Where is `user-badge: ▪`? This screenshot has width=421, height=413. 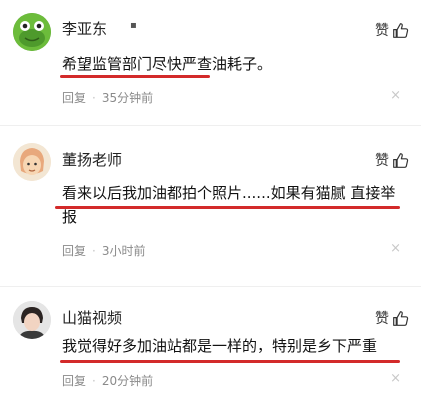
user-badge: ▪ is located at coordinates (133, 25).